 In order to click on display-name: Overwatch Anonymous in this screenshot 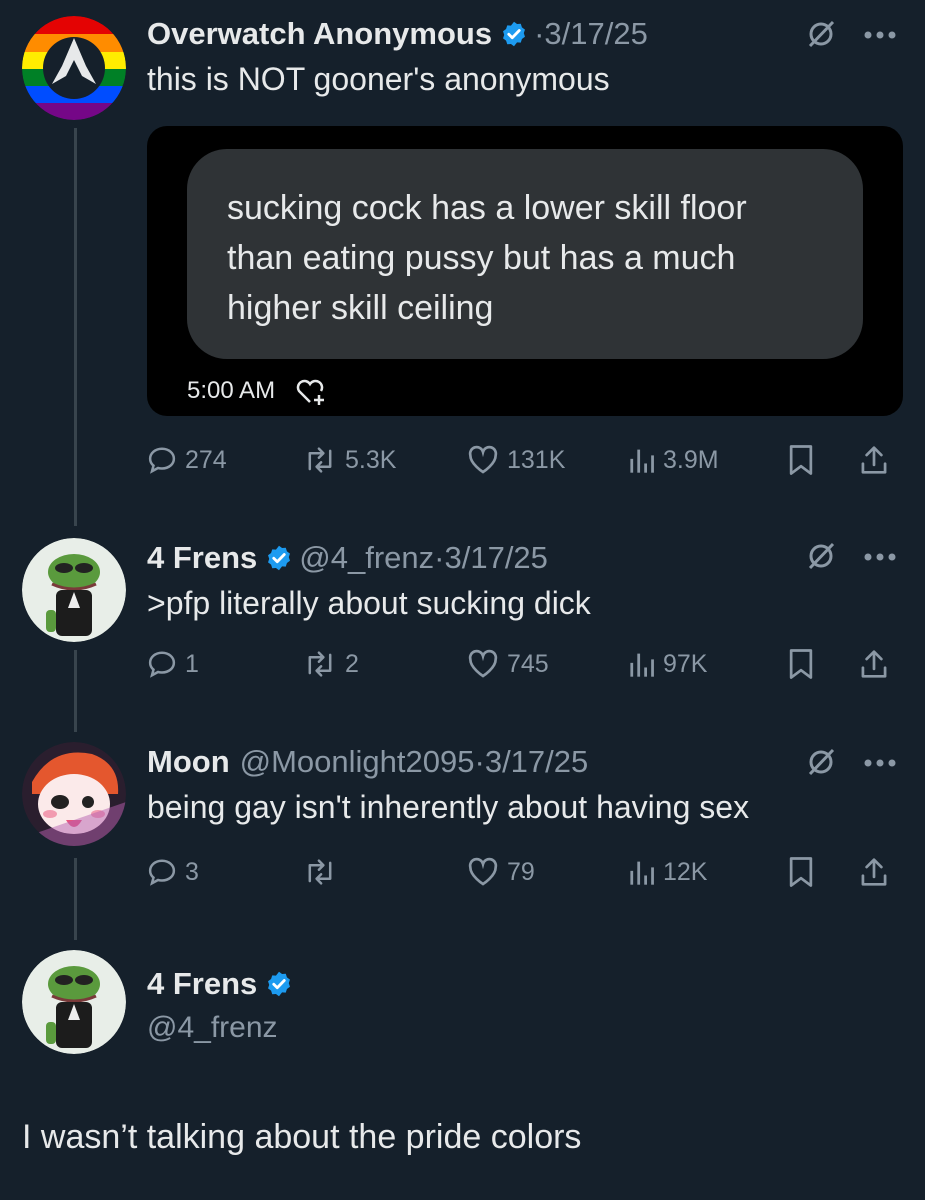, I will do `click(319, 33)`.